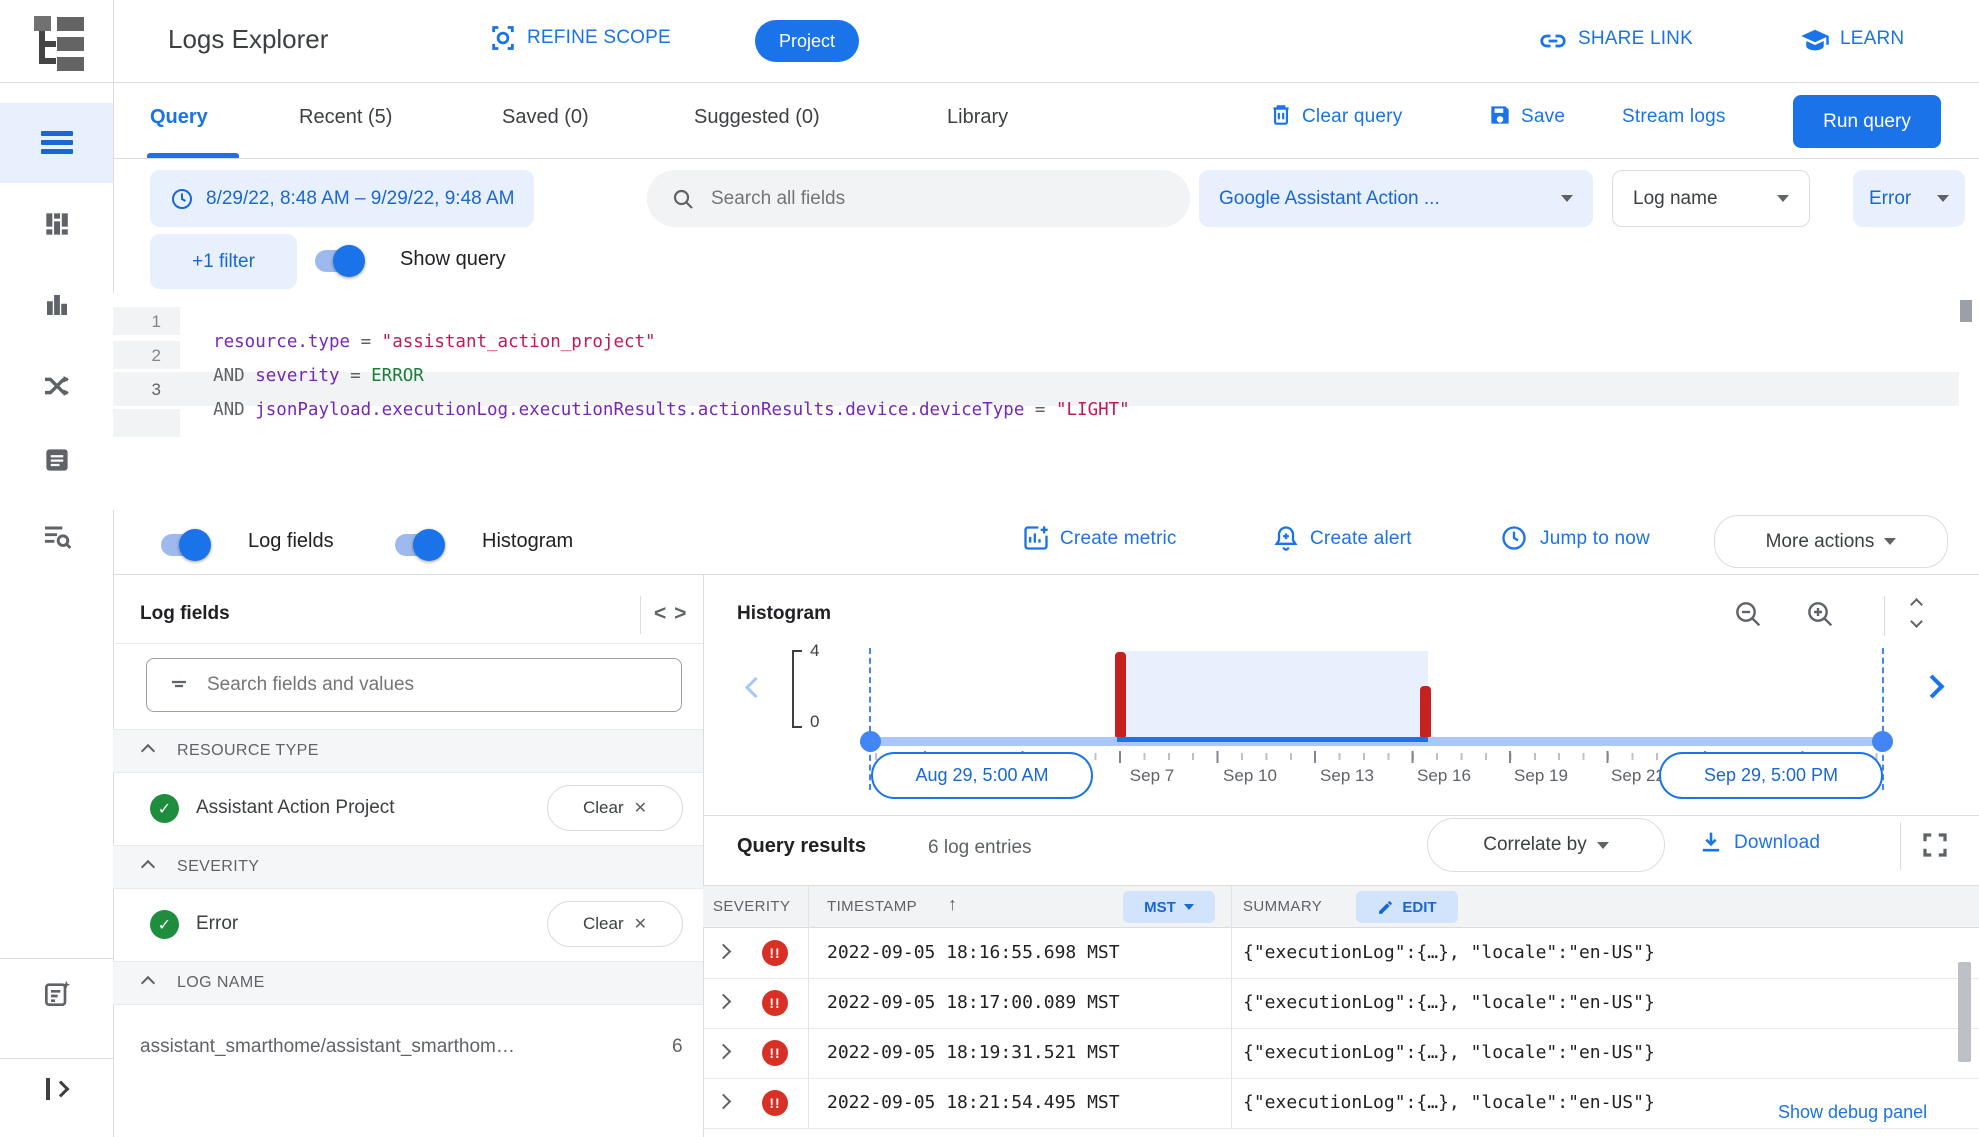  I want to click on section-log-name: LOG NAME, so click(408, 983).